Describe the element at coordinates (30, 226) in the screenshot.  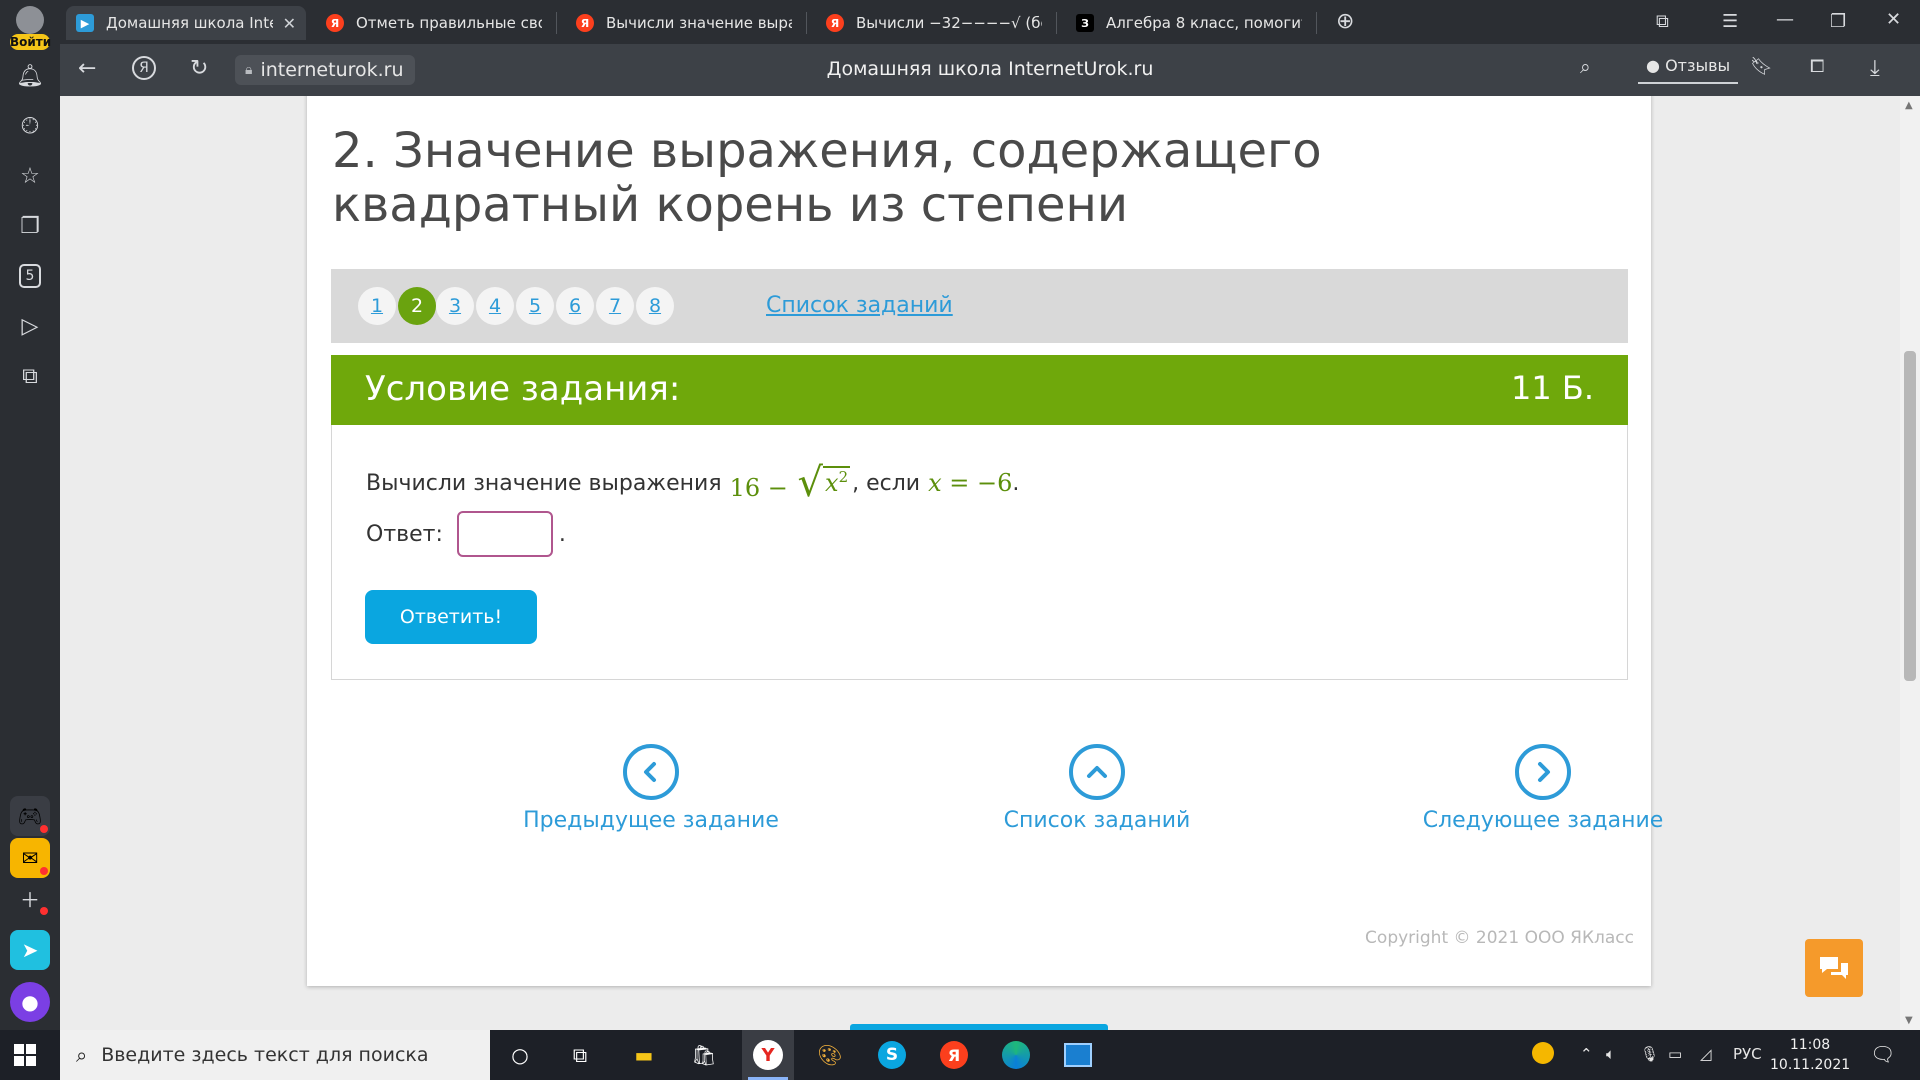
I see `collections-icon: ❐` at that location.